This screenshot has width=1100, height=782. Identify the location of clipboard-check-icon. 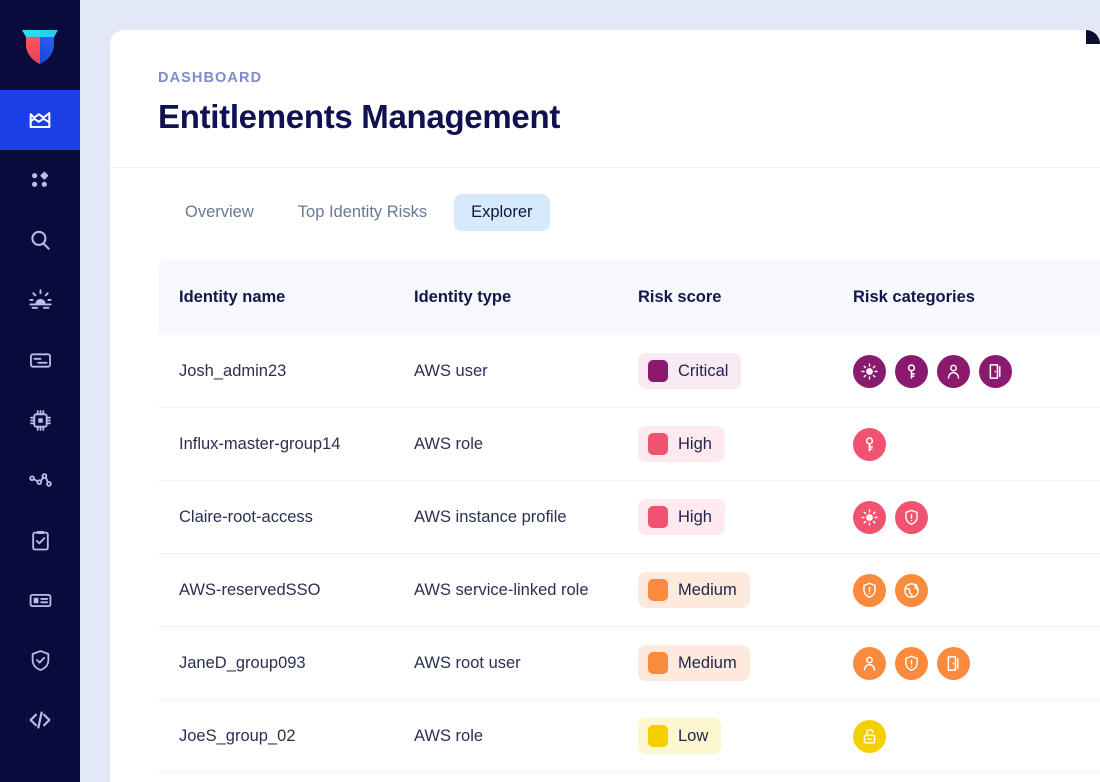
(40, 540).